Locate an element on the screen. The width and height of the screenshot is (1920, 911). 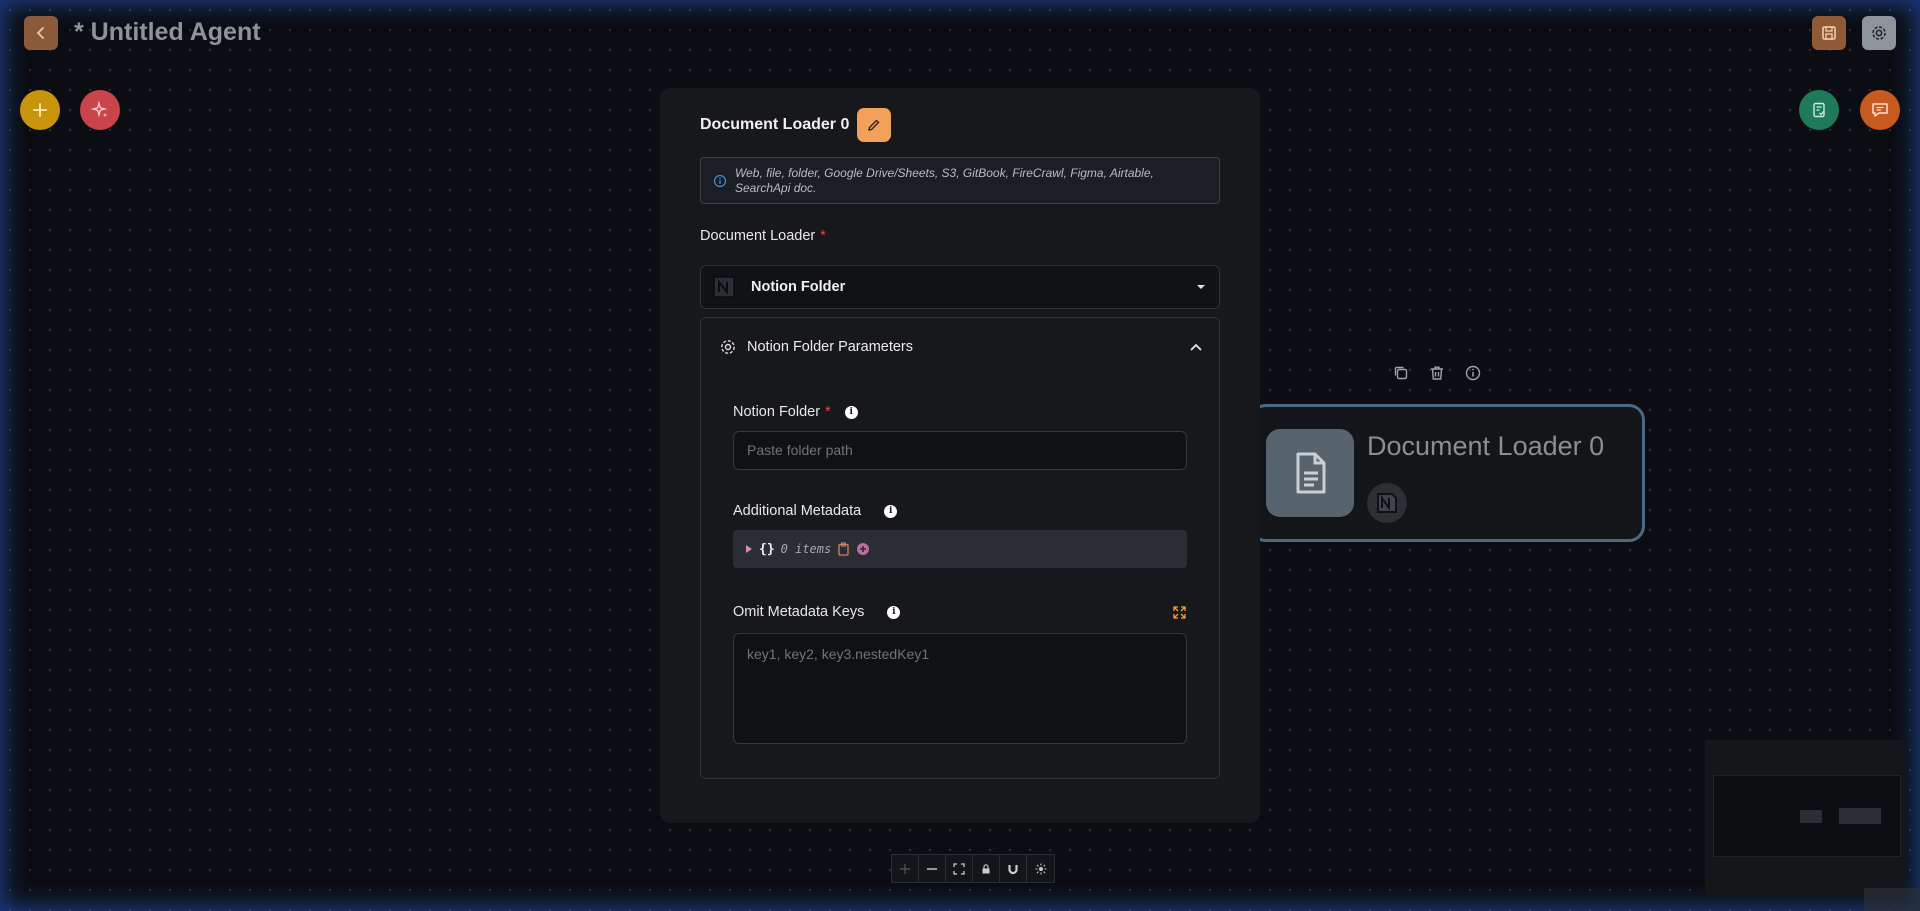
attribution-badge is located at coordinates (1892, 899).